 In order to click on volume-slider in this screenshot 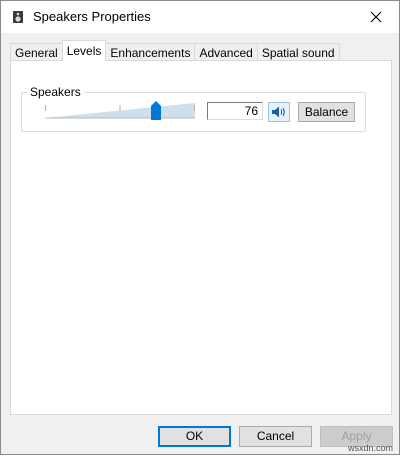, I will do `click(120, 111)`.